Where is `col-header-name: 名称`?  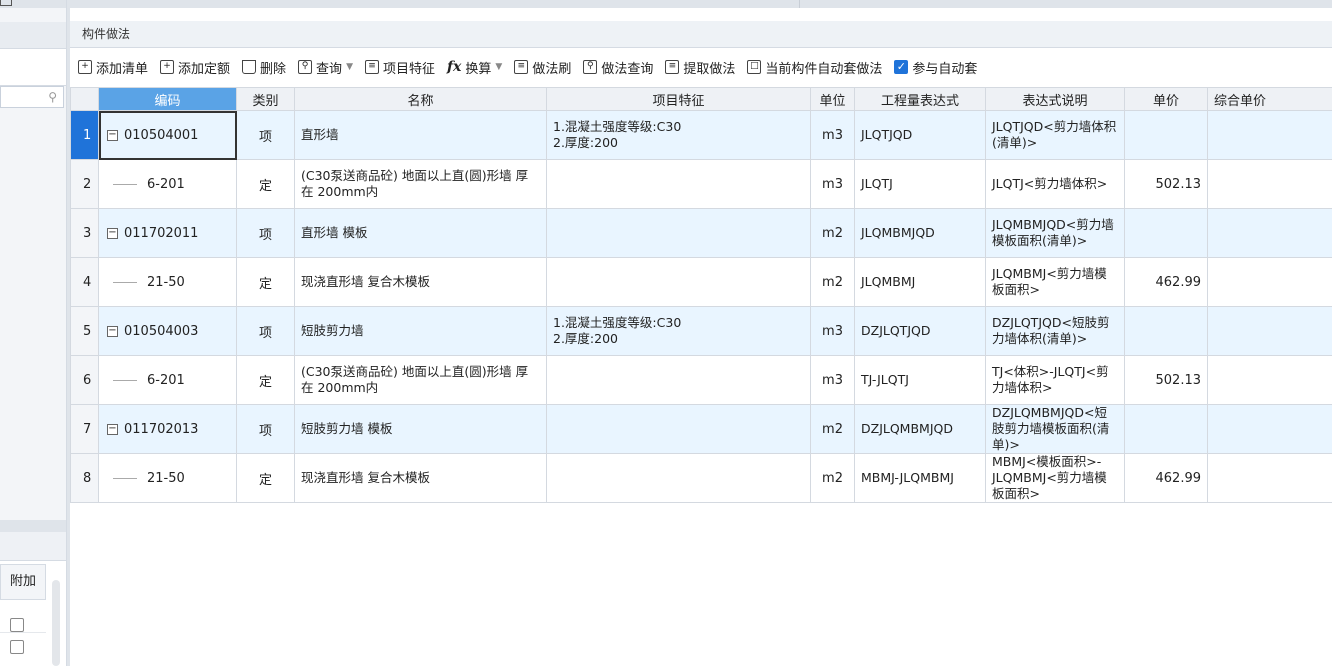
col-header-name: 名称 is located at coordinates (420, 99).